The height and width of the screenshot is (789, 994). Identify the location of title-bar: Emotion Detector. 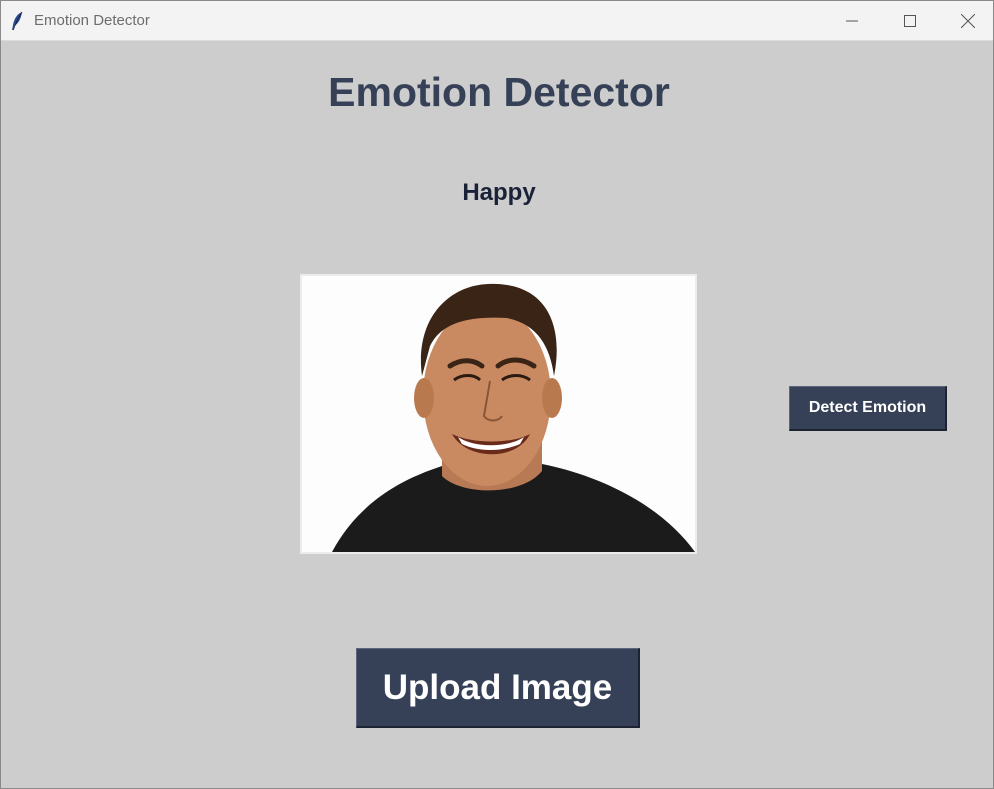
(497, 21).